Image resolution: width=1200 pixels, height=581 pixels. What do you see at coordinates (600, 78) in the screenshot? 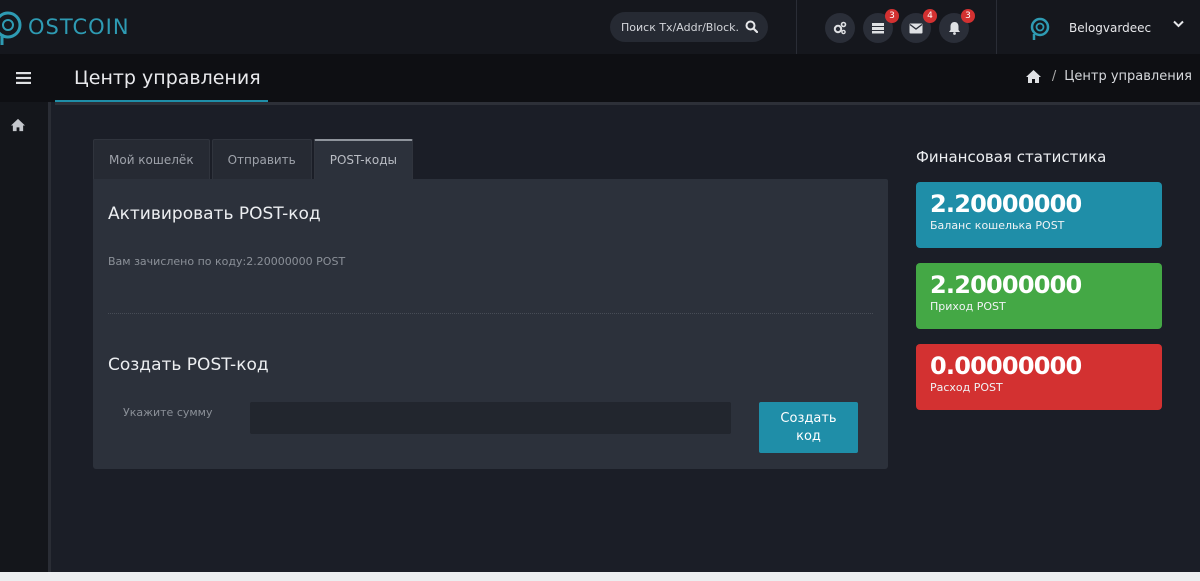
I see `page-header: Центр управления / Центр управления` at bounding box center [600, 78].